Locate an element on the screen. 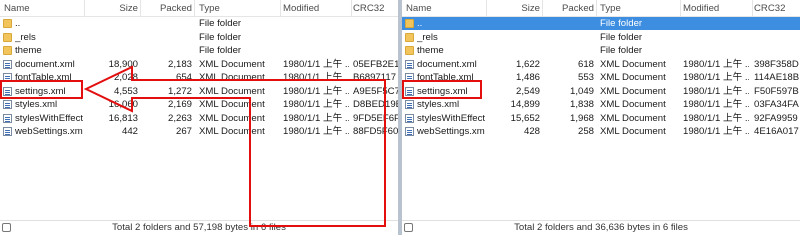  file-size: 2,549 is located at coordinates (527, 91).